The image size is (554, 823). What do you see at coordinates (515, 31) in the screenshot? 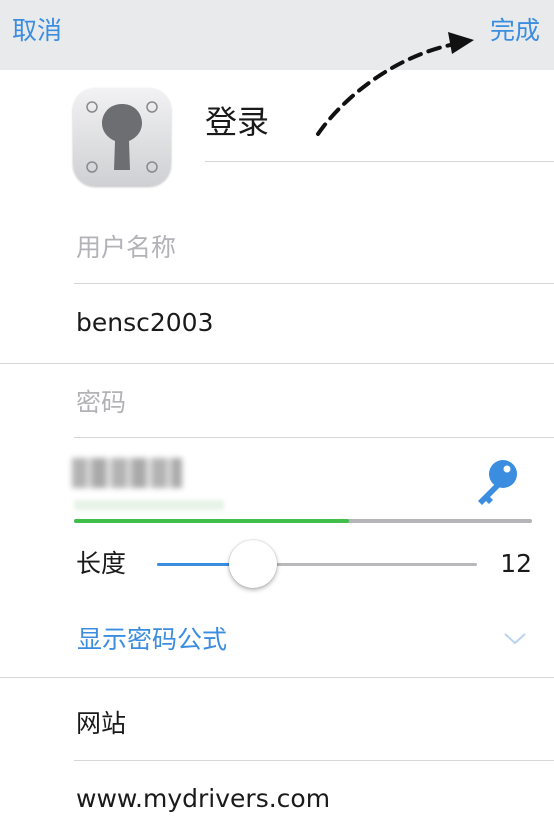
I see `done-button: 完成` at bounding box center [515, 31].